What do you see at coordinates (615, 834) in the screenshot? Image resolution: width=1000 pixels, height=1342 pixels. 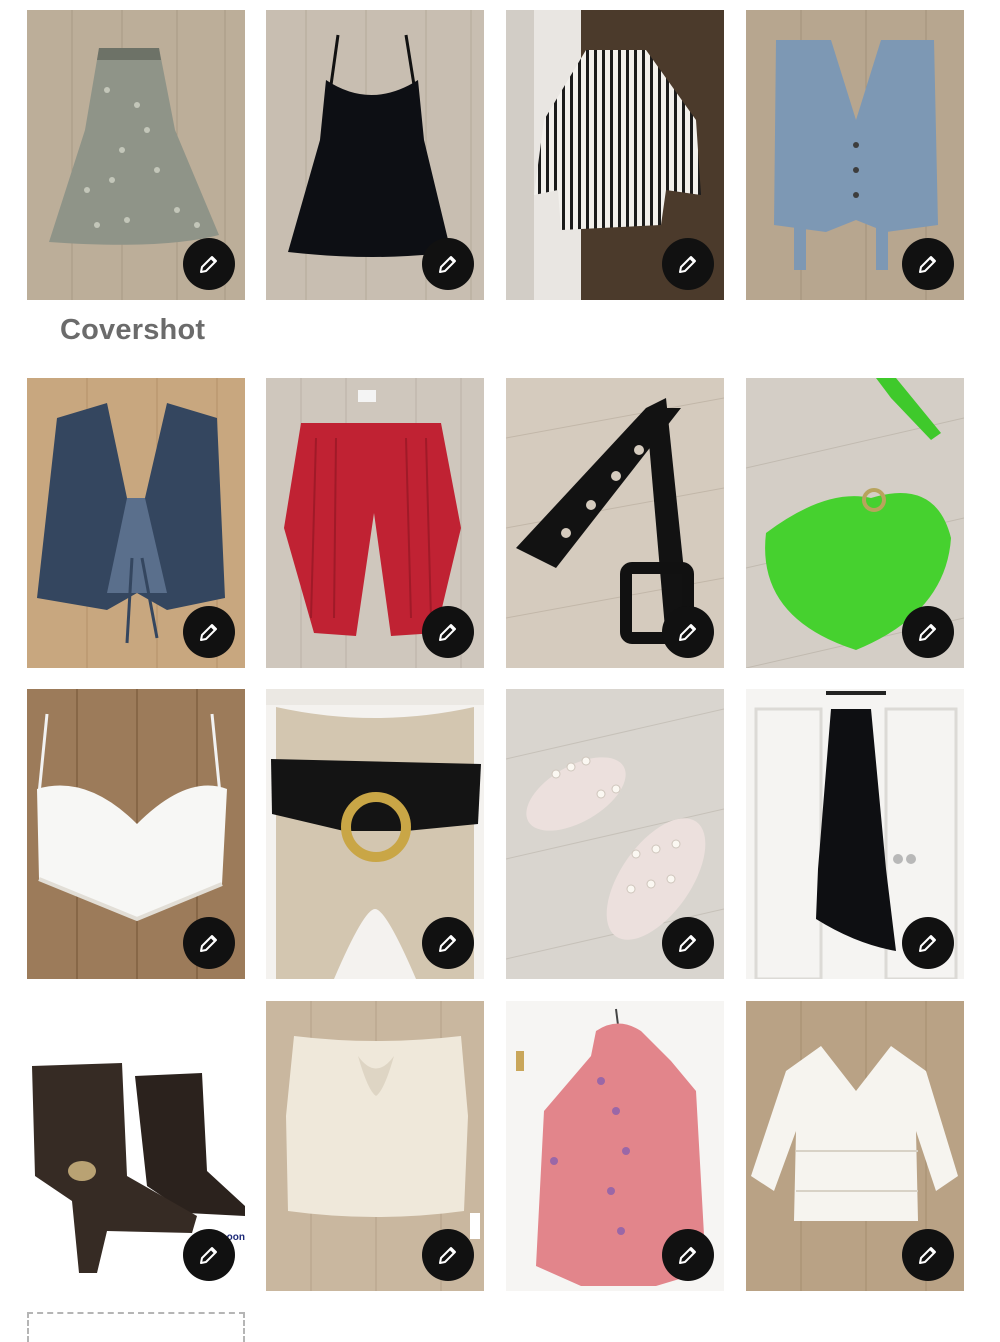 I see `listing-photo-pearl-sandals` at bounding box center [615, 834].